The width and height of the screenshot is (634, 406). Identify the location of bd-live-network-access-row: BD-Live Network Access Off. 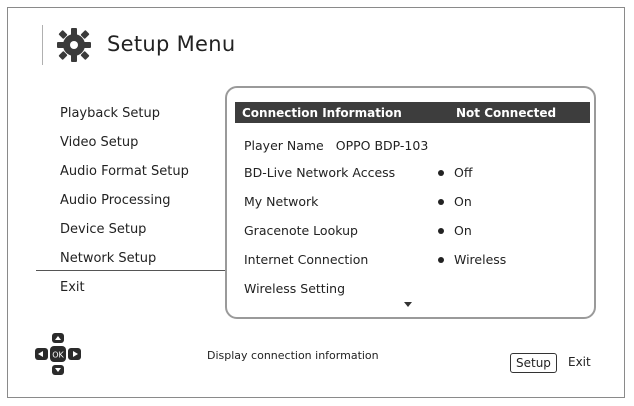
(358, 172).